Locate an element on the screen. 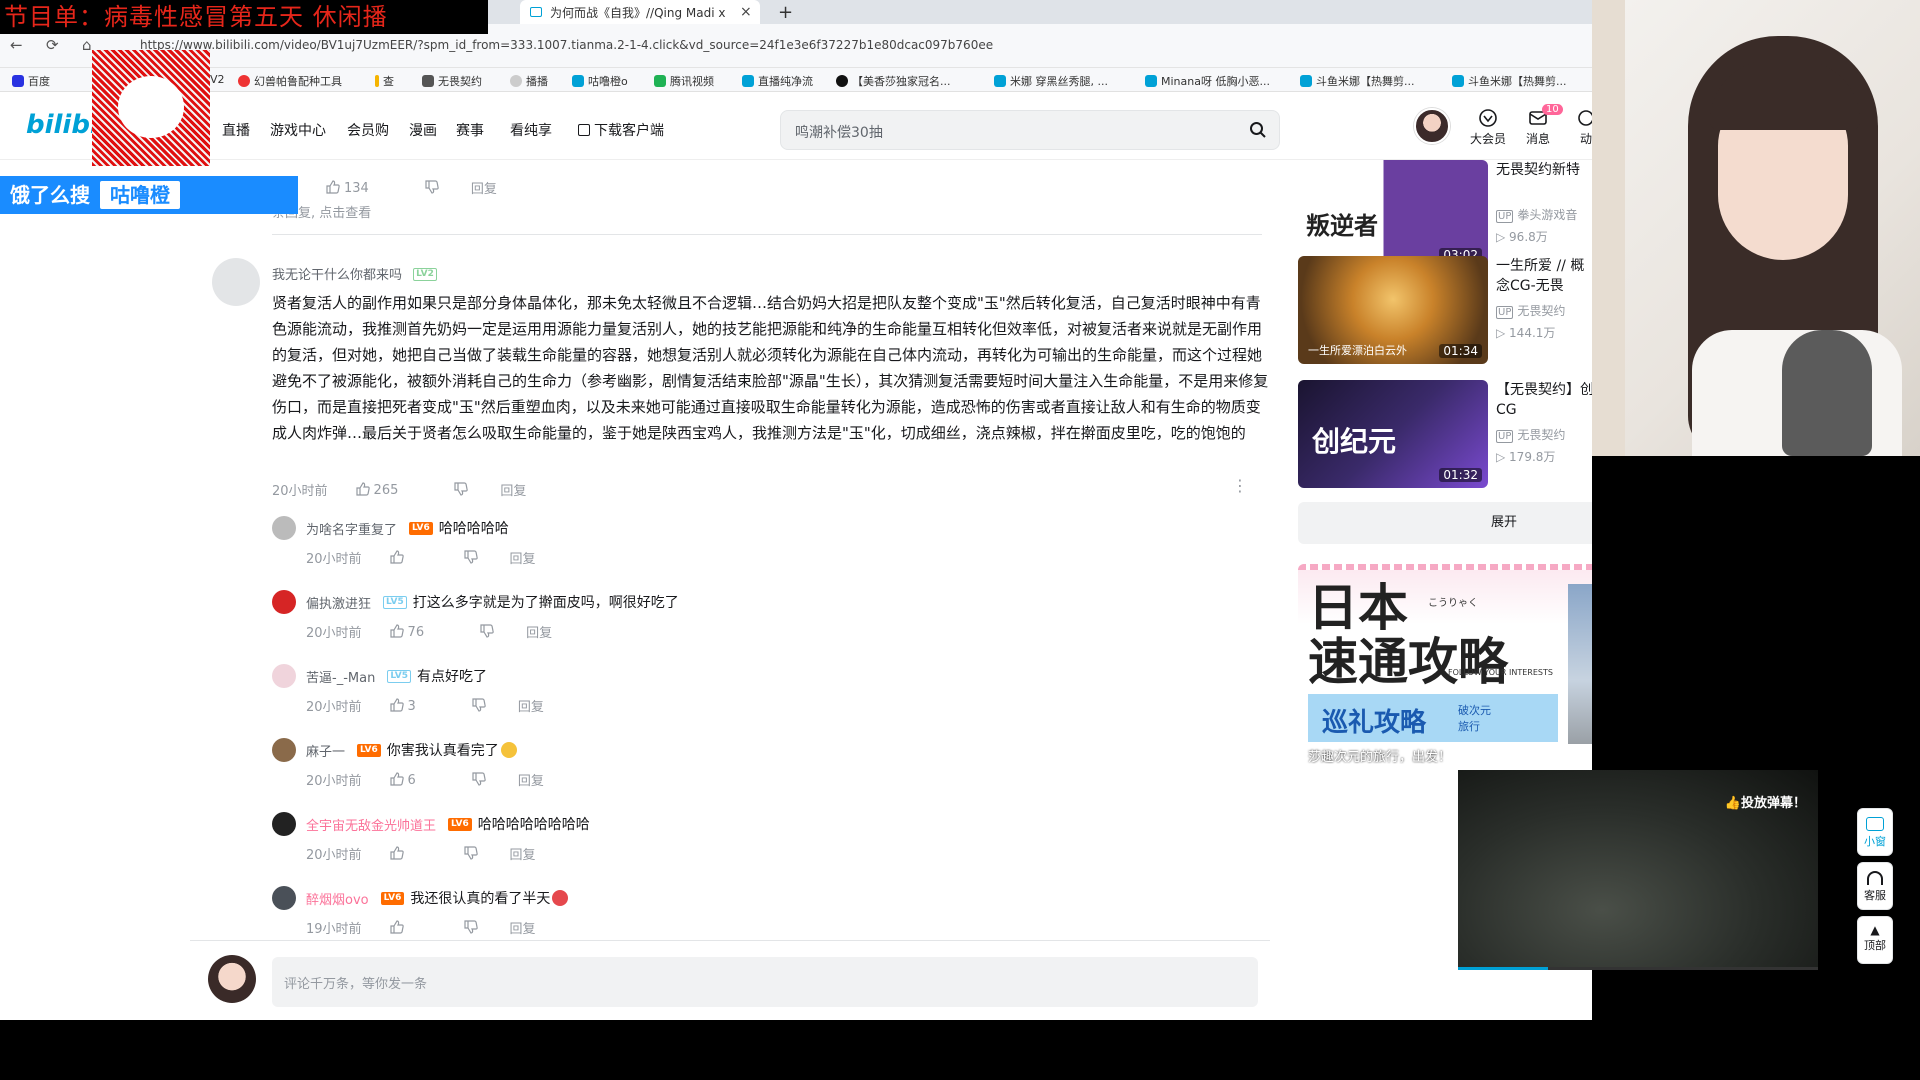  bookmark-item: 播播 is located at coordinates (529, 81).